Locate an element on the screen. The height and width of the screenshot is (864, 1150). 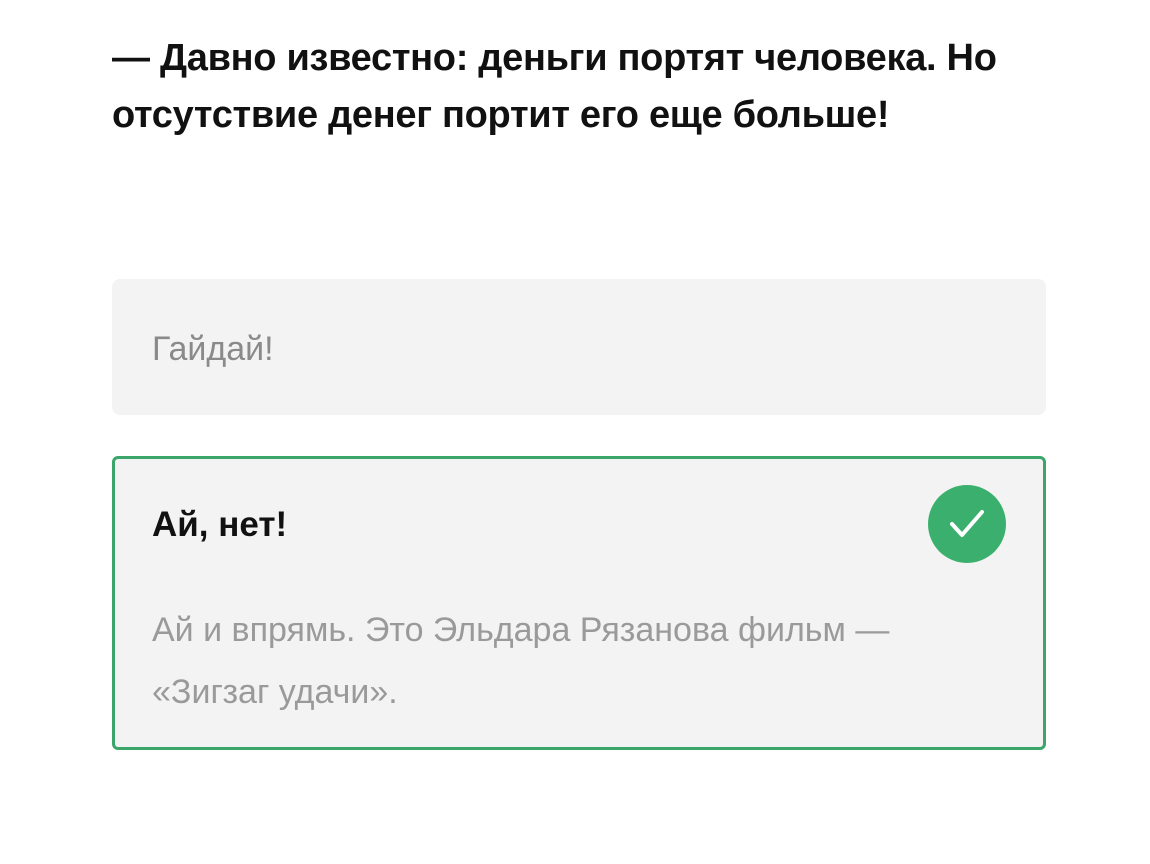
answer-option-gaidai: Гайдай! is located at coordinates (579, 347).